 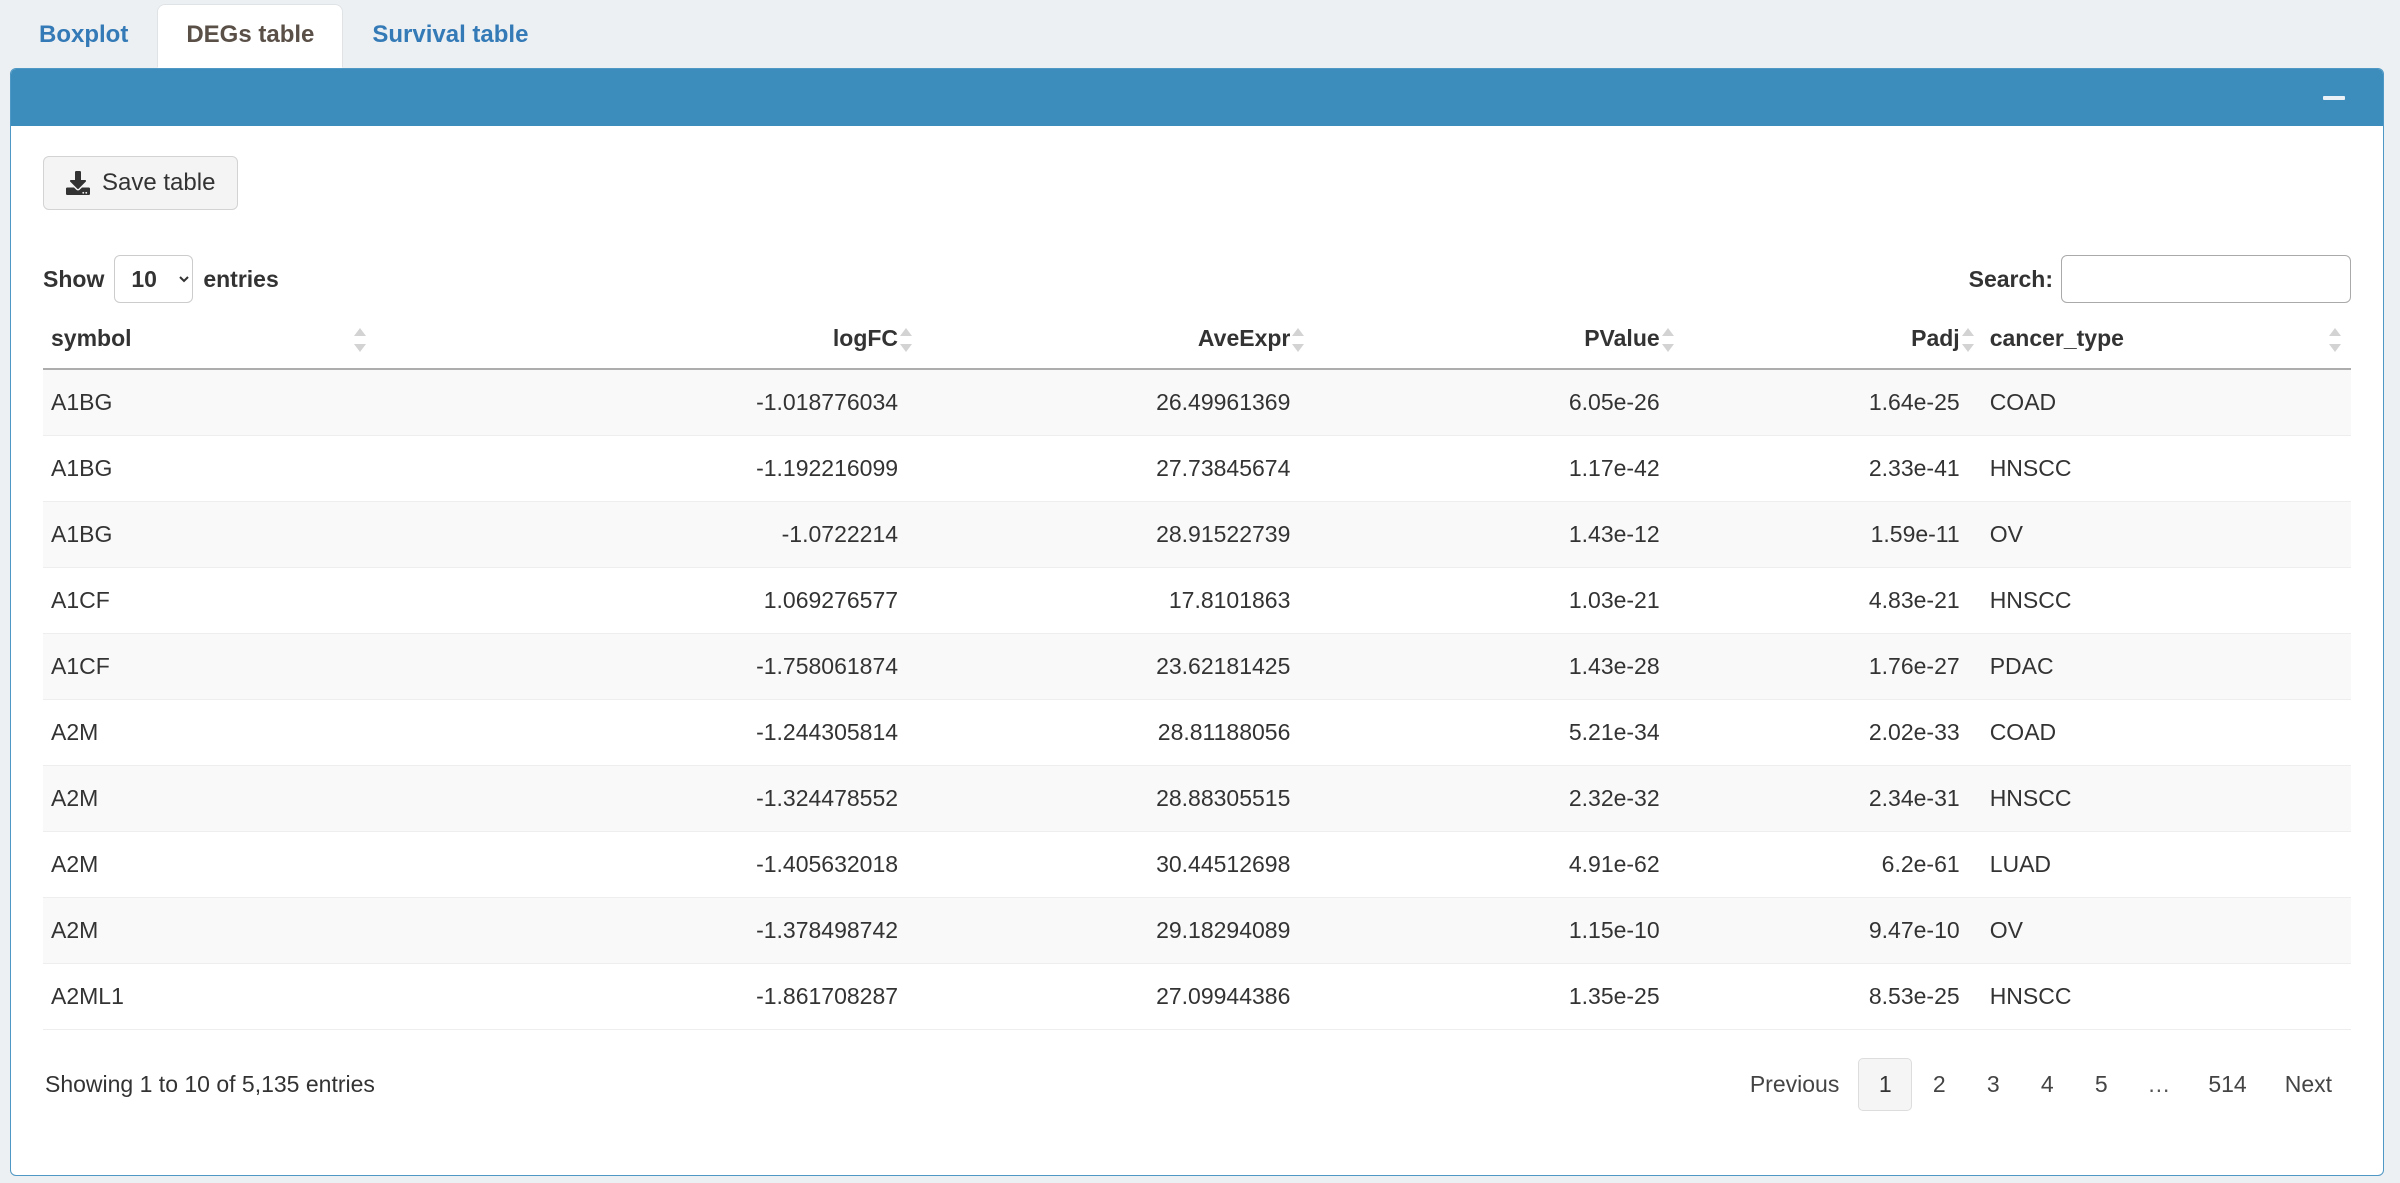 I want to click on page-length-control: Show 10 25 50 100 entries, so click(x=161, y=279).